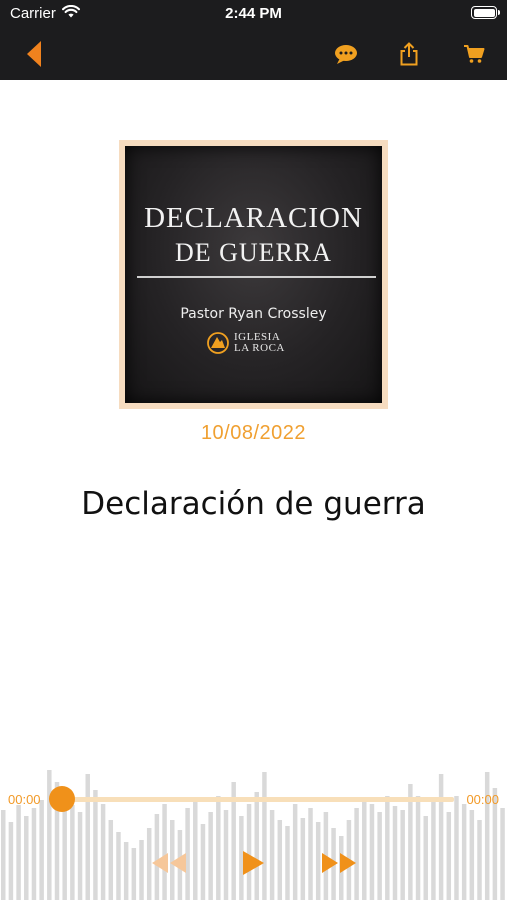 The width and height of the screenshot is (507, 900). Describe the element at coordinates (482, 799) in the screenshot. I see `total-time: 00:00` at that location.